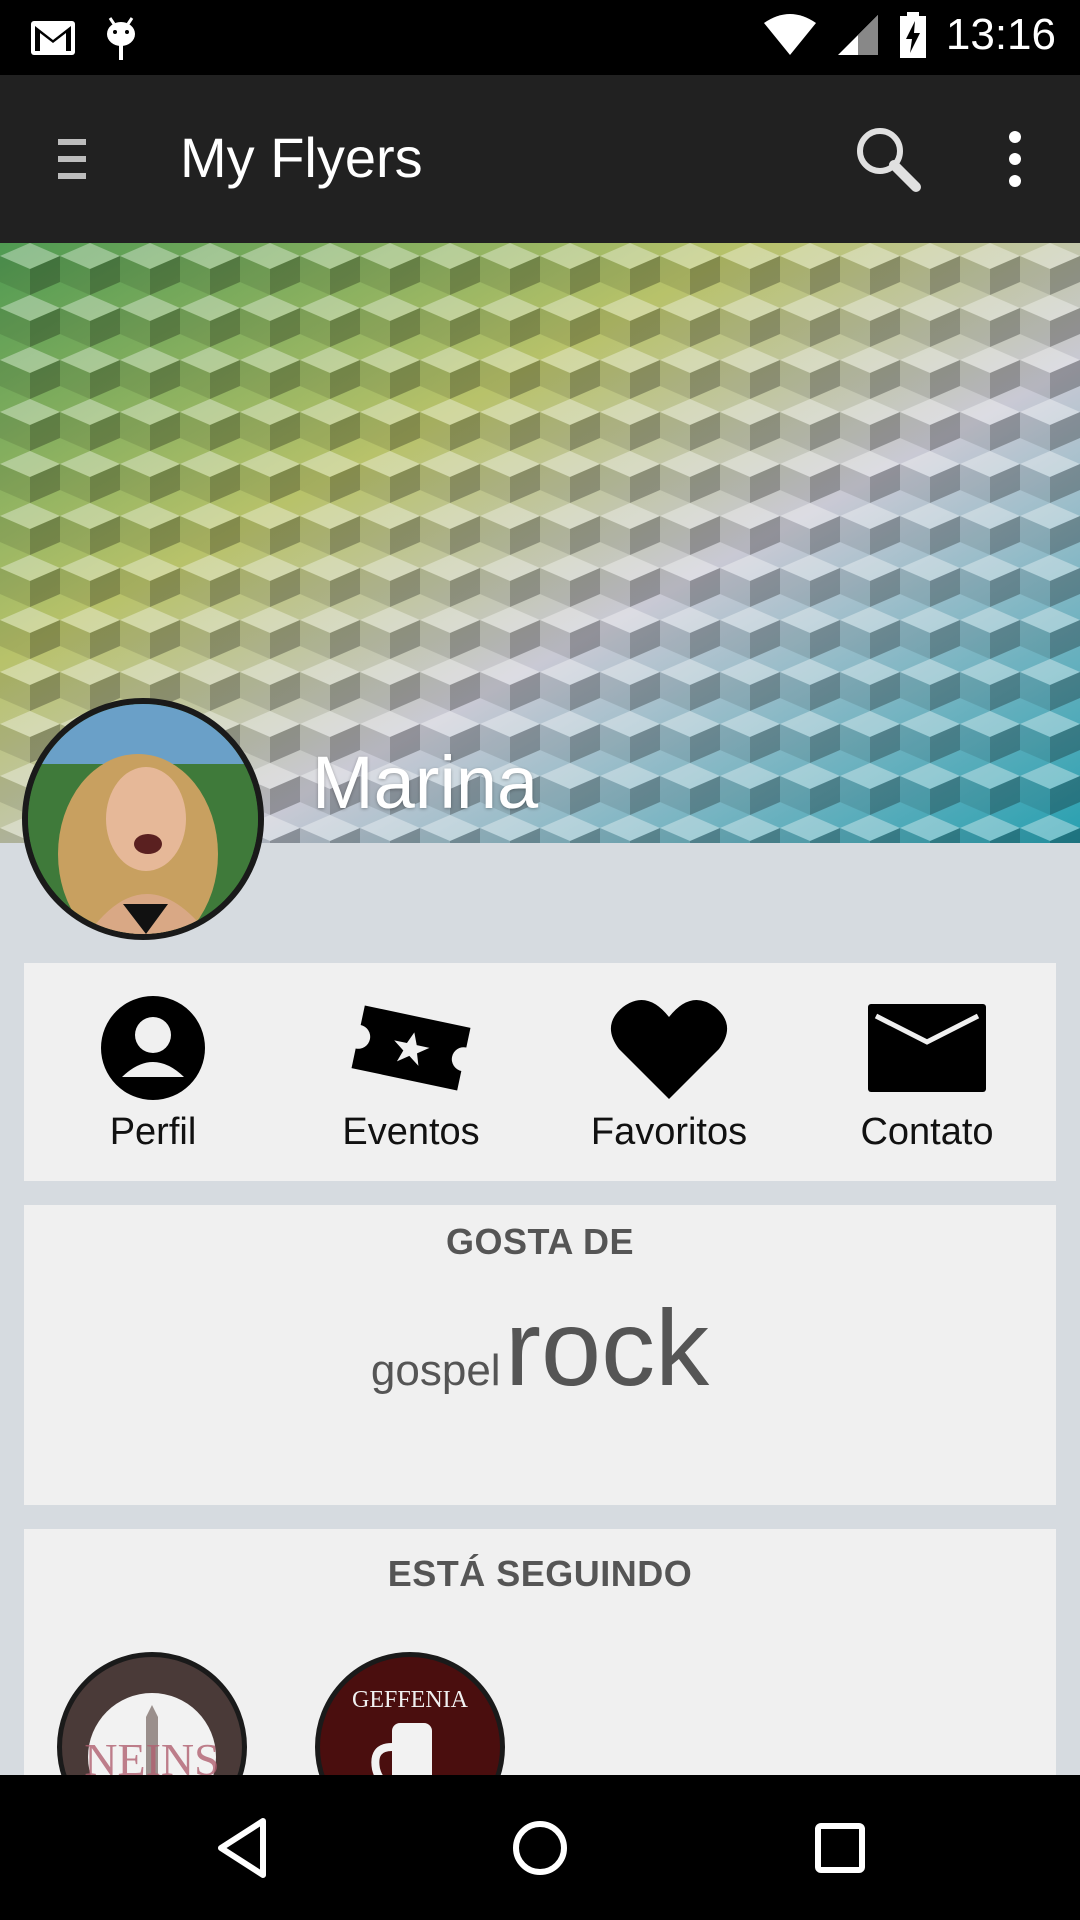 The width and height of the screenshot is (1080, 1920). What do you see at coordinates (410, 1700) in the screenshot?
I see `geffenia-logo-text: GEFFENIA` at bounding box center [410, 1700].